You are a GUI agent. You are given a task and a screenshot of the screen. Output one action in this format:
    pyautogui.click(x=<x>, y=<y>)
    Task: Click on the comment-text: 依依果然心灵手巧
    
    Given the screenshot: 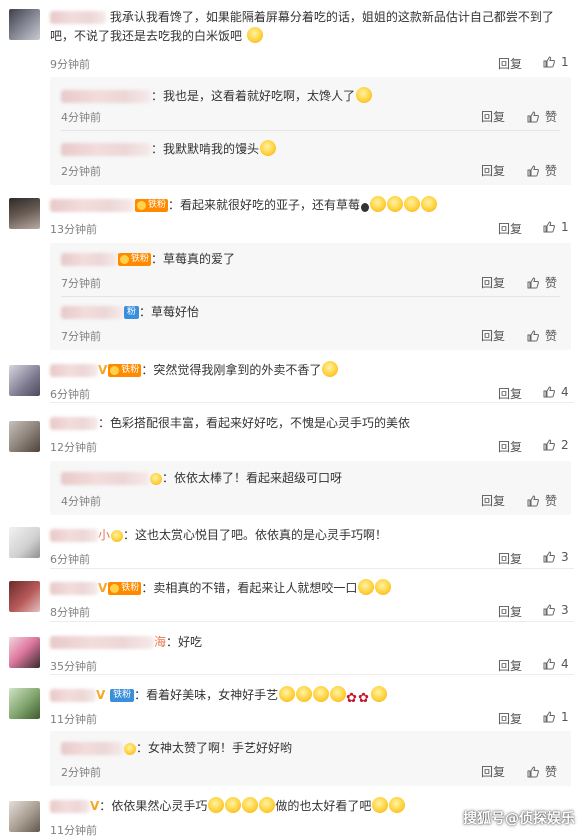 What is the action you would take?
    pyautogui.click(x=159, y=806)
    